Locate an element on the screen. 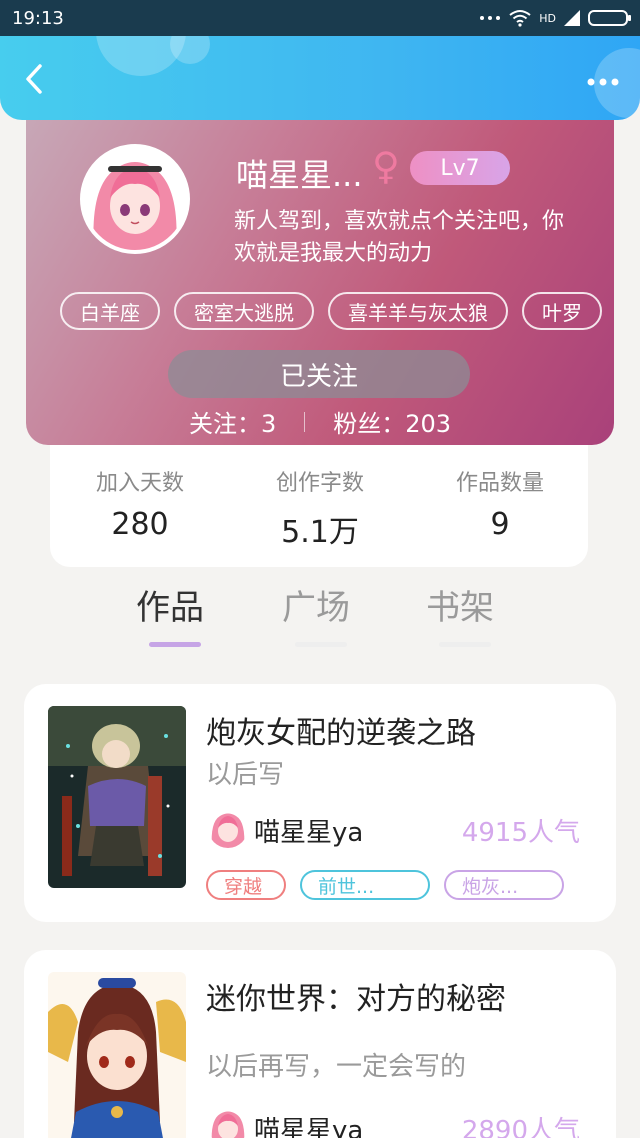 The image size is (640, 1138). interest-tags: 白羊座 密室大逃脱 喜羊羊与灰太狼 叶罗 is located at coordinates (331, 311).